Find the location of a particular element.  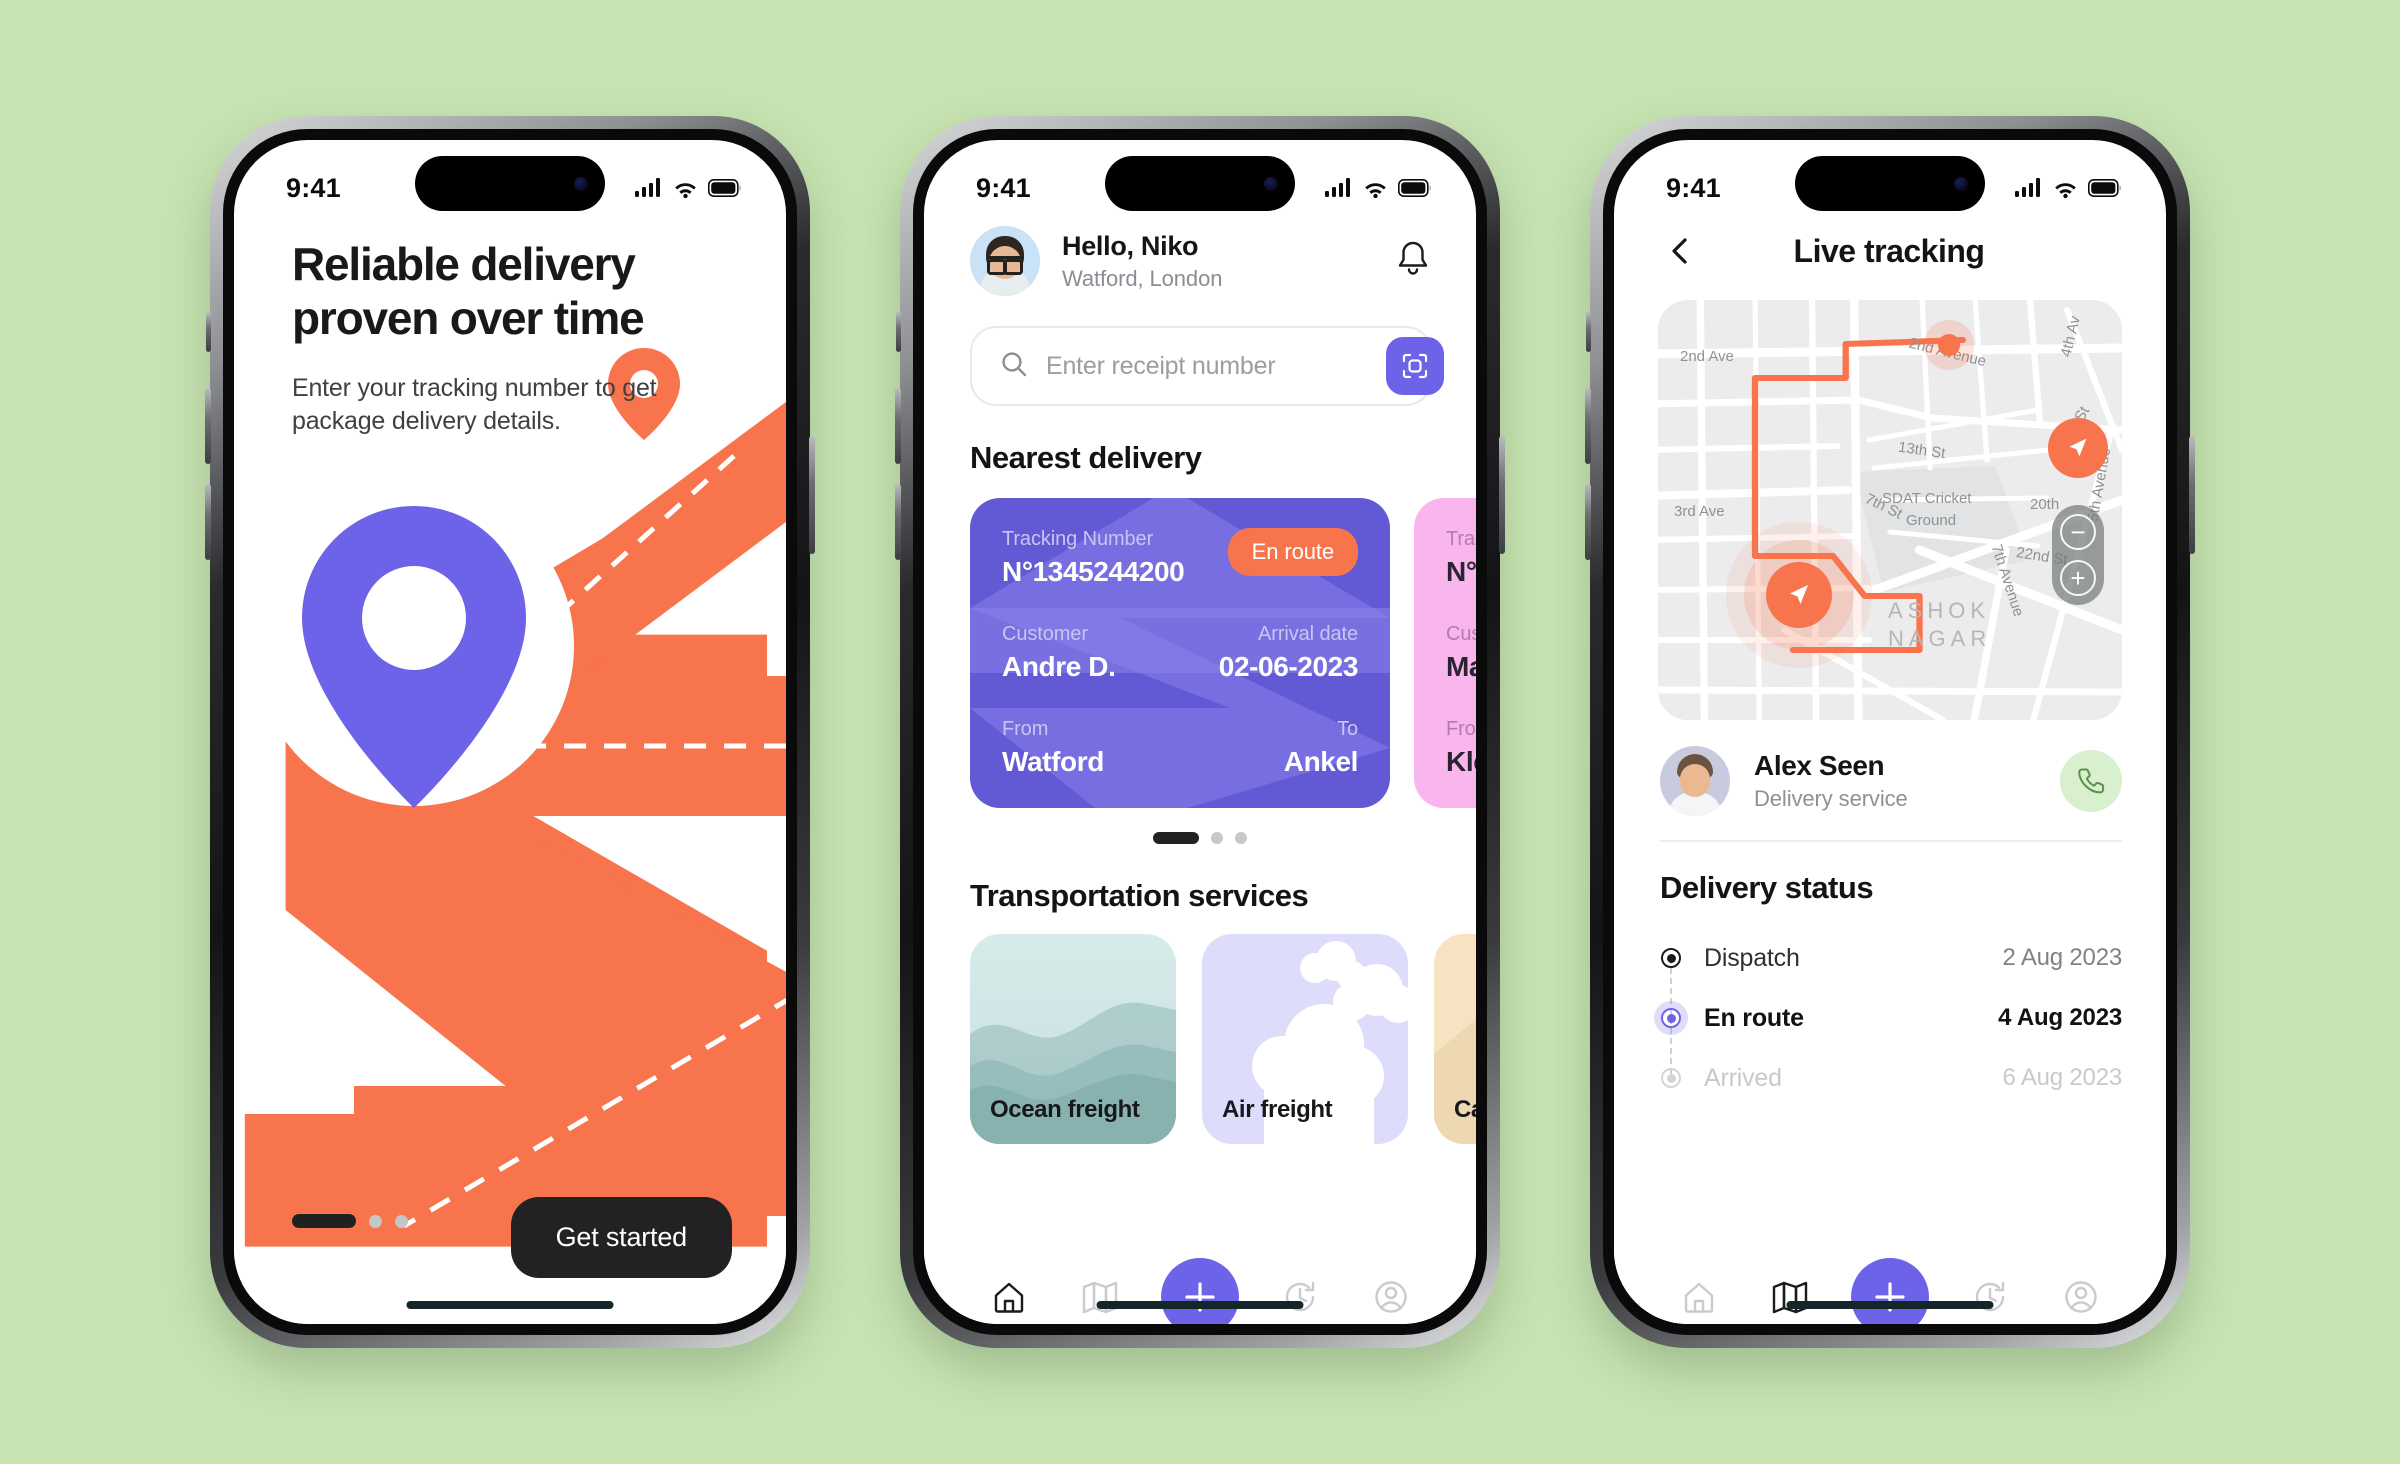

battery-icon is located at coordinates (2105, 188).